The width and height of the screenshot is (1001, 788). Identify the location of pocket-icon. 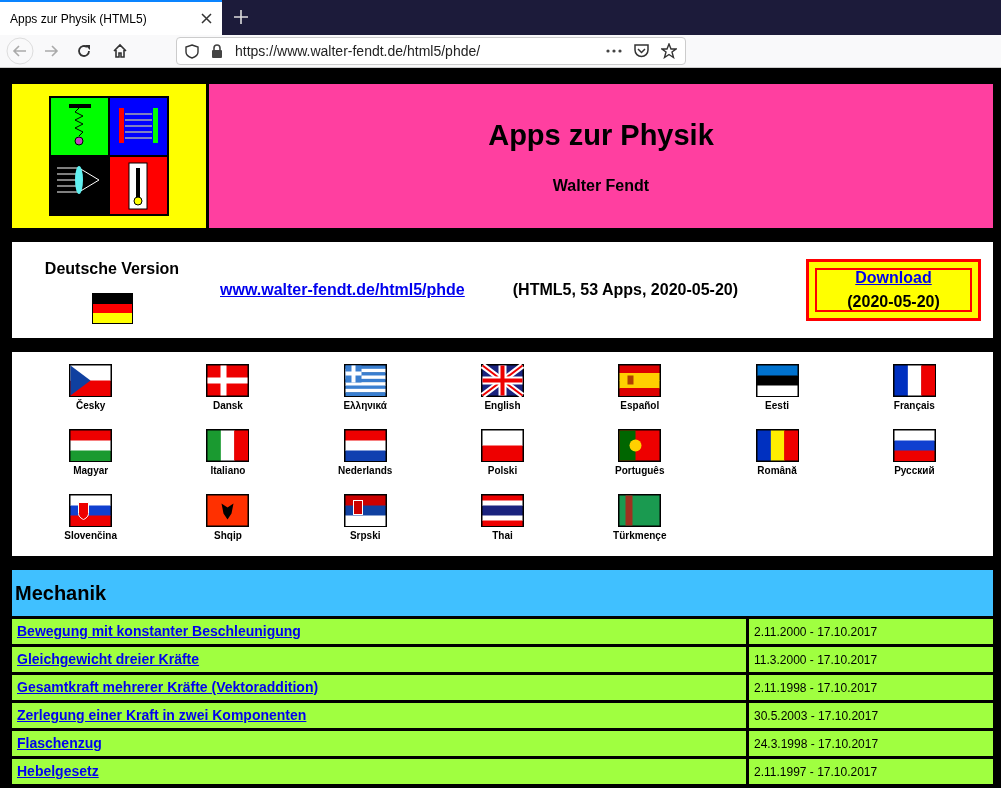
(641, 51).